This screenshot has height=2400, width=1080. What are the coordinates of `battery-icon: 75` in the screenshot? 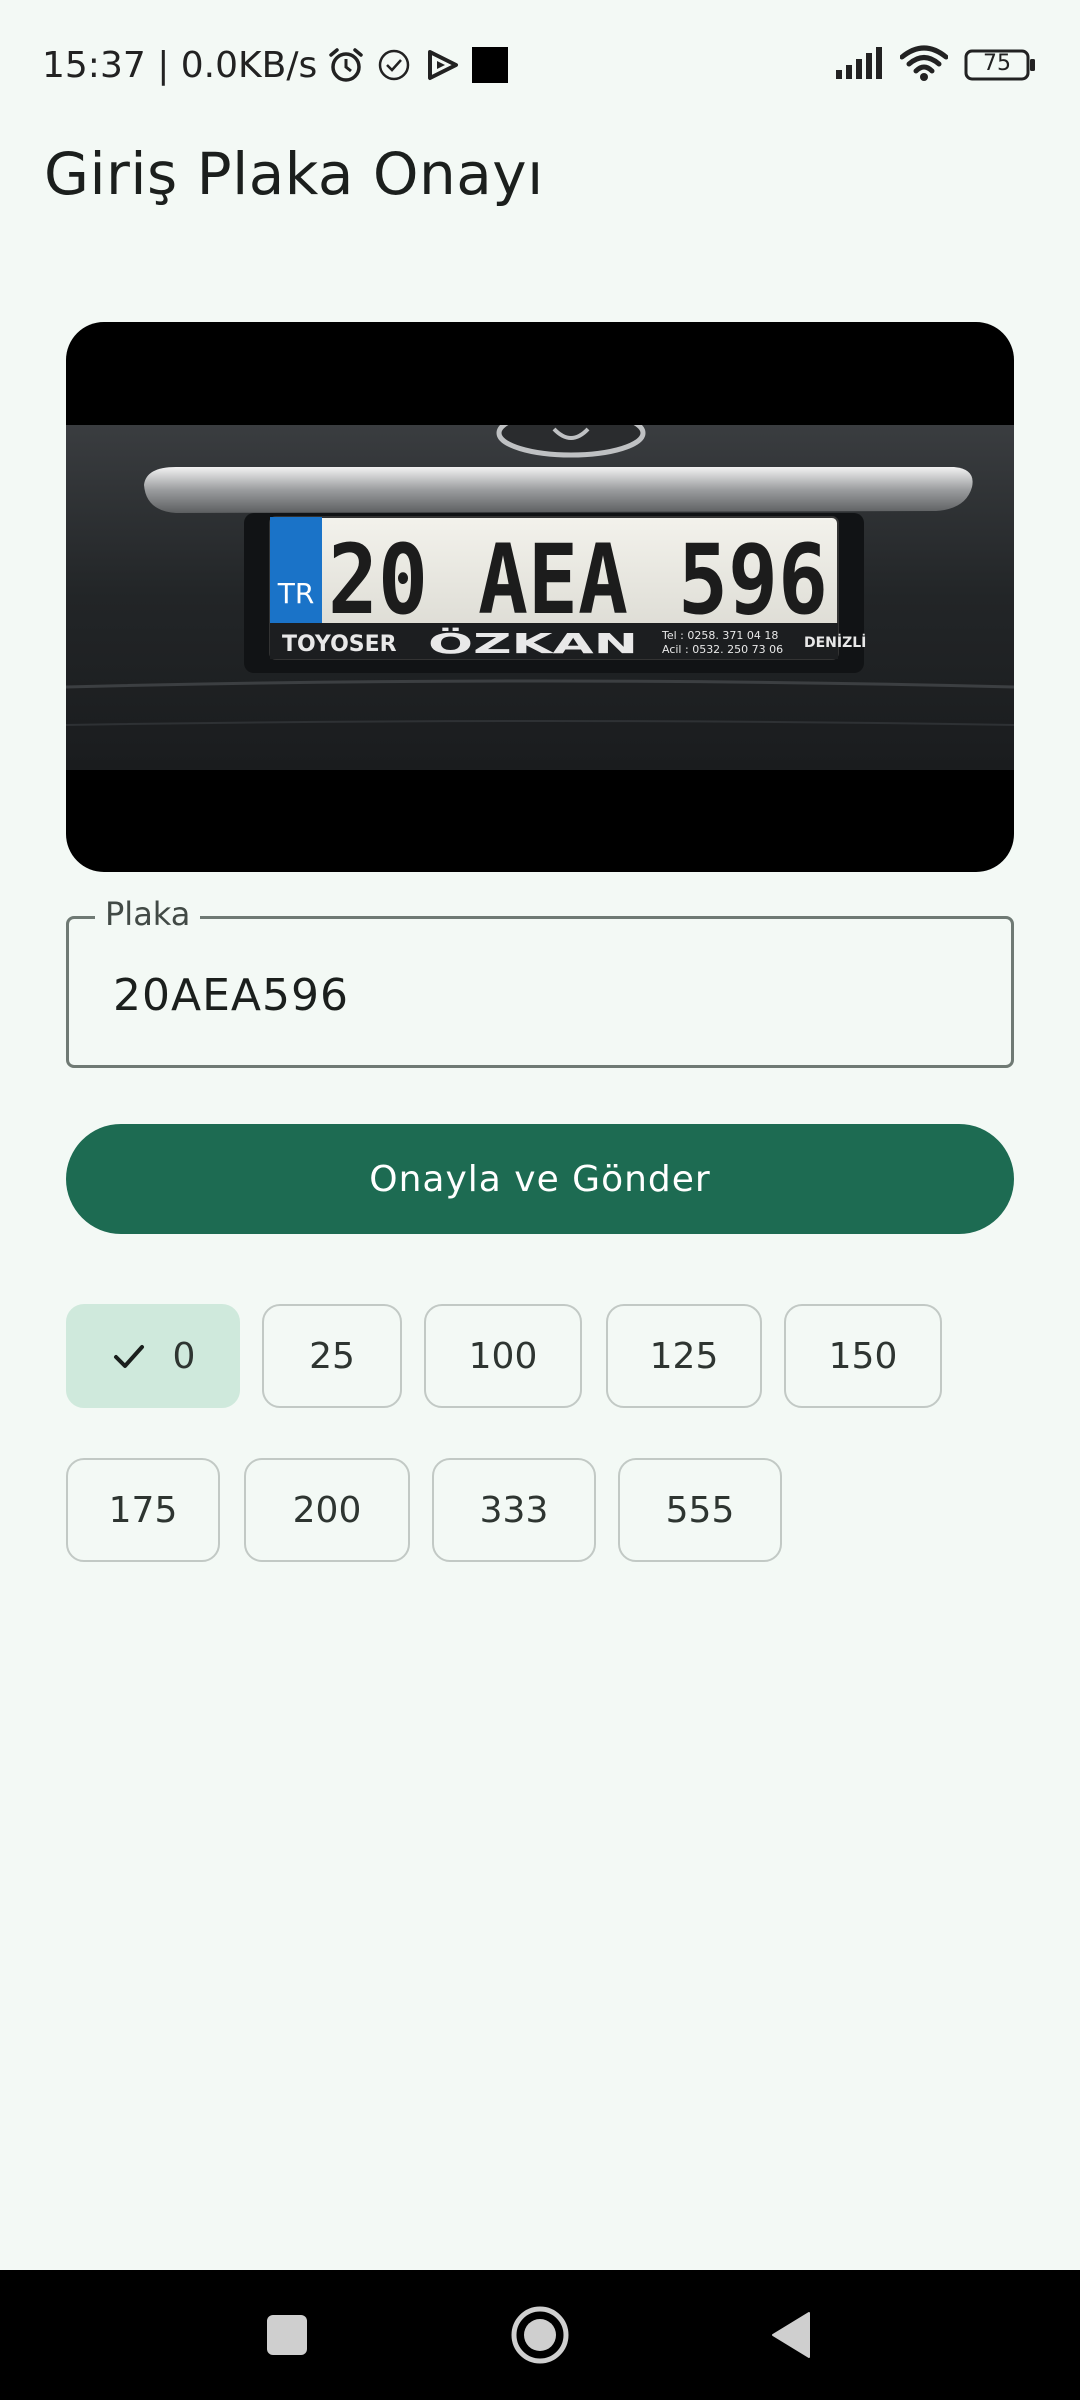 It's located at (1000, 65).